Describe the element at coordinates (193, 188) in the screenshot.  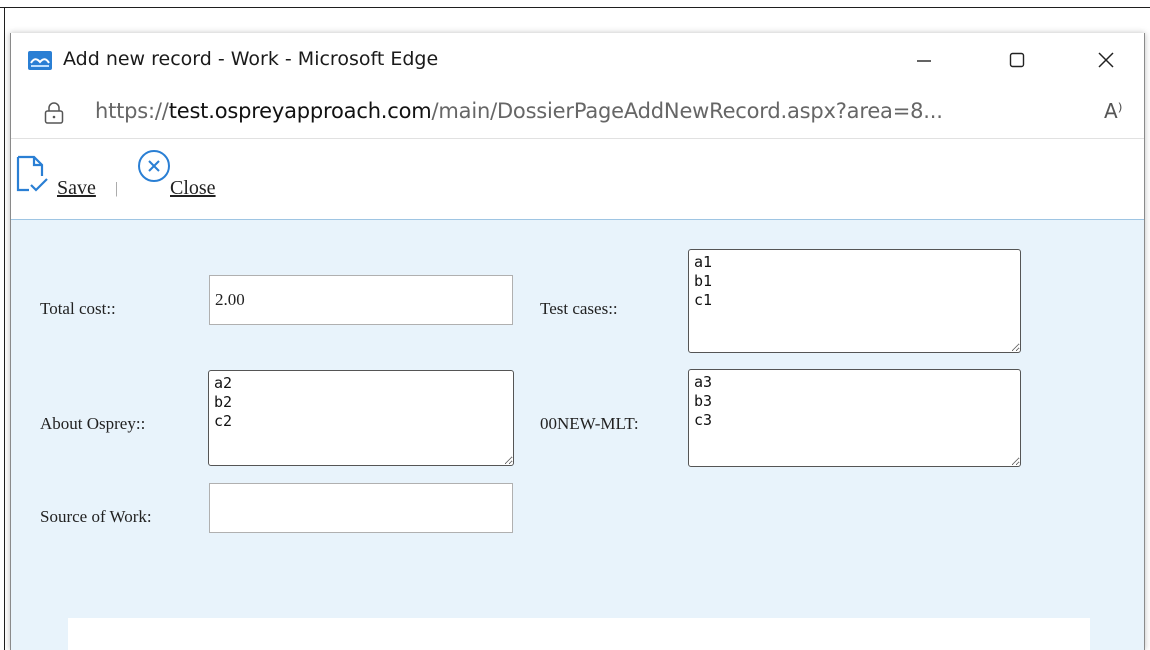
I see `close-button: Close` at that location.